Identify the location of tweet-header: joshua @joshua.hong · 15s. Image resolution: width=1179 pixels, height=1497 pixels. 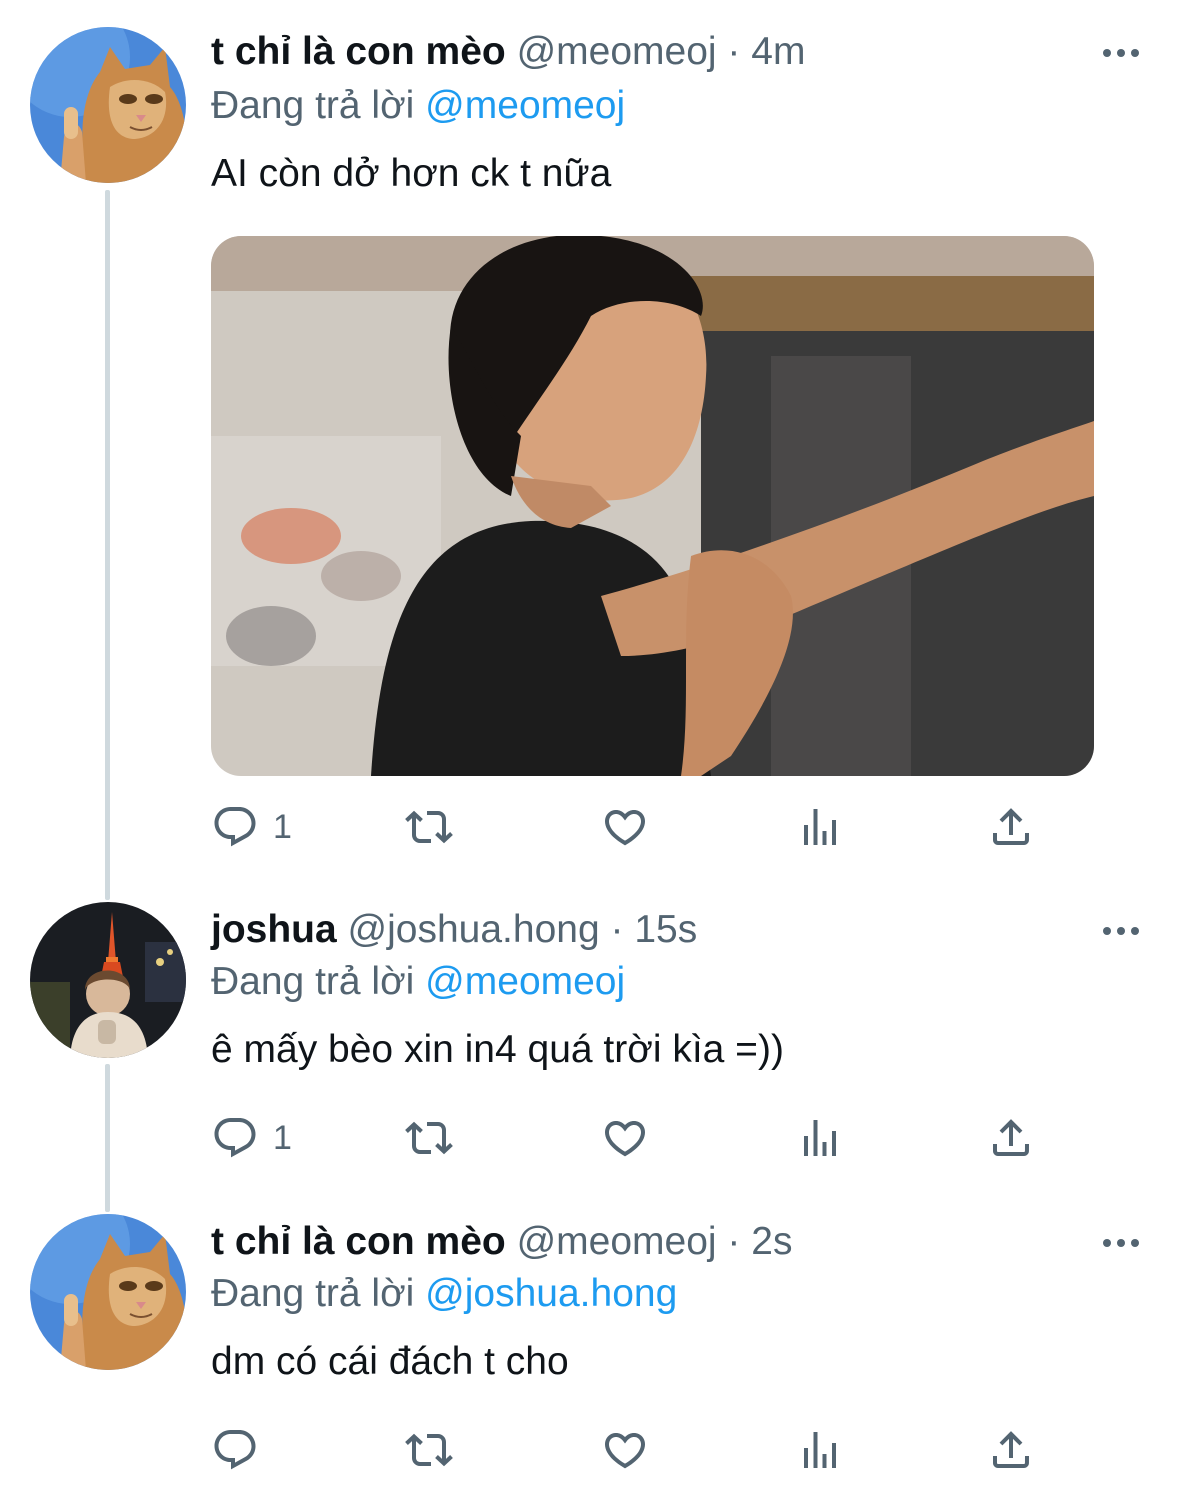
(635, 930).